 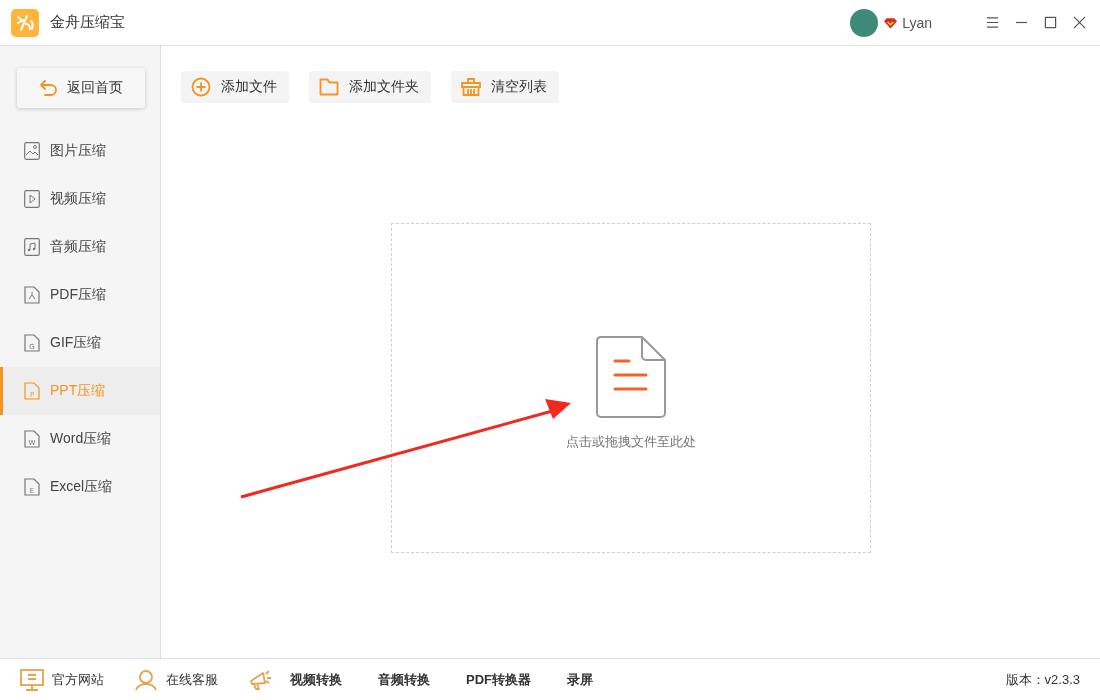 What do you see at coordinates (580, 679) in the screenshot?
I see `footer-tool-link: 录屏` at bounding box center [580, 679].